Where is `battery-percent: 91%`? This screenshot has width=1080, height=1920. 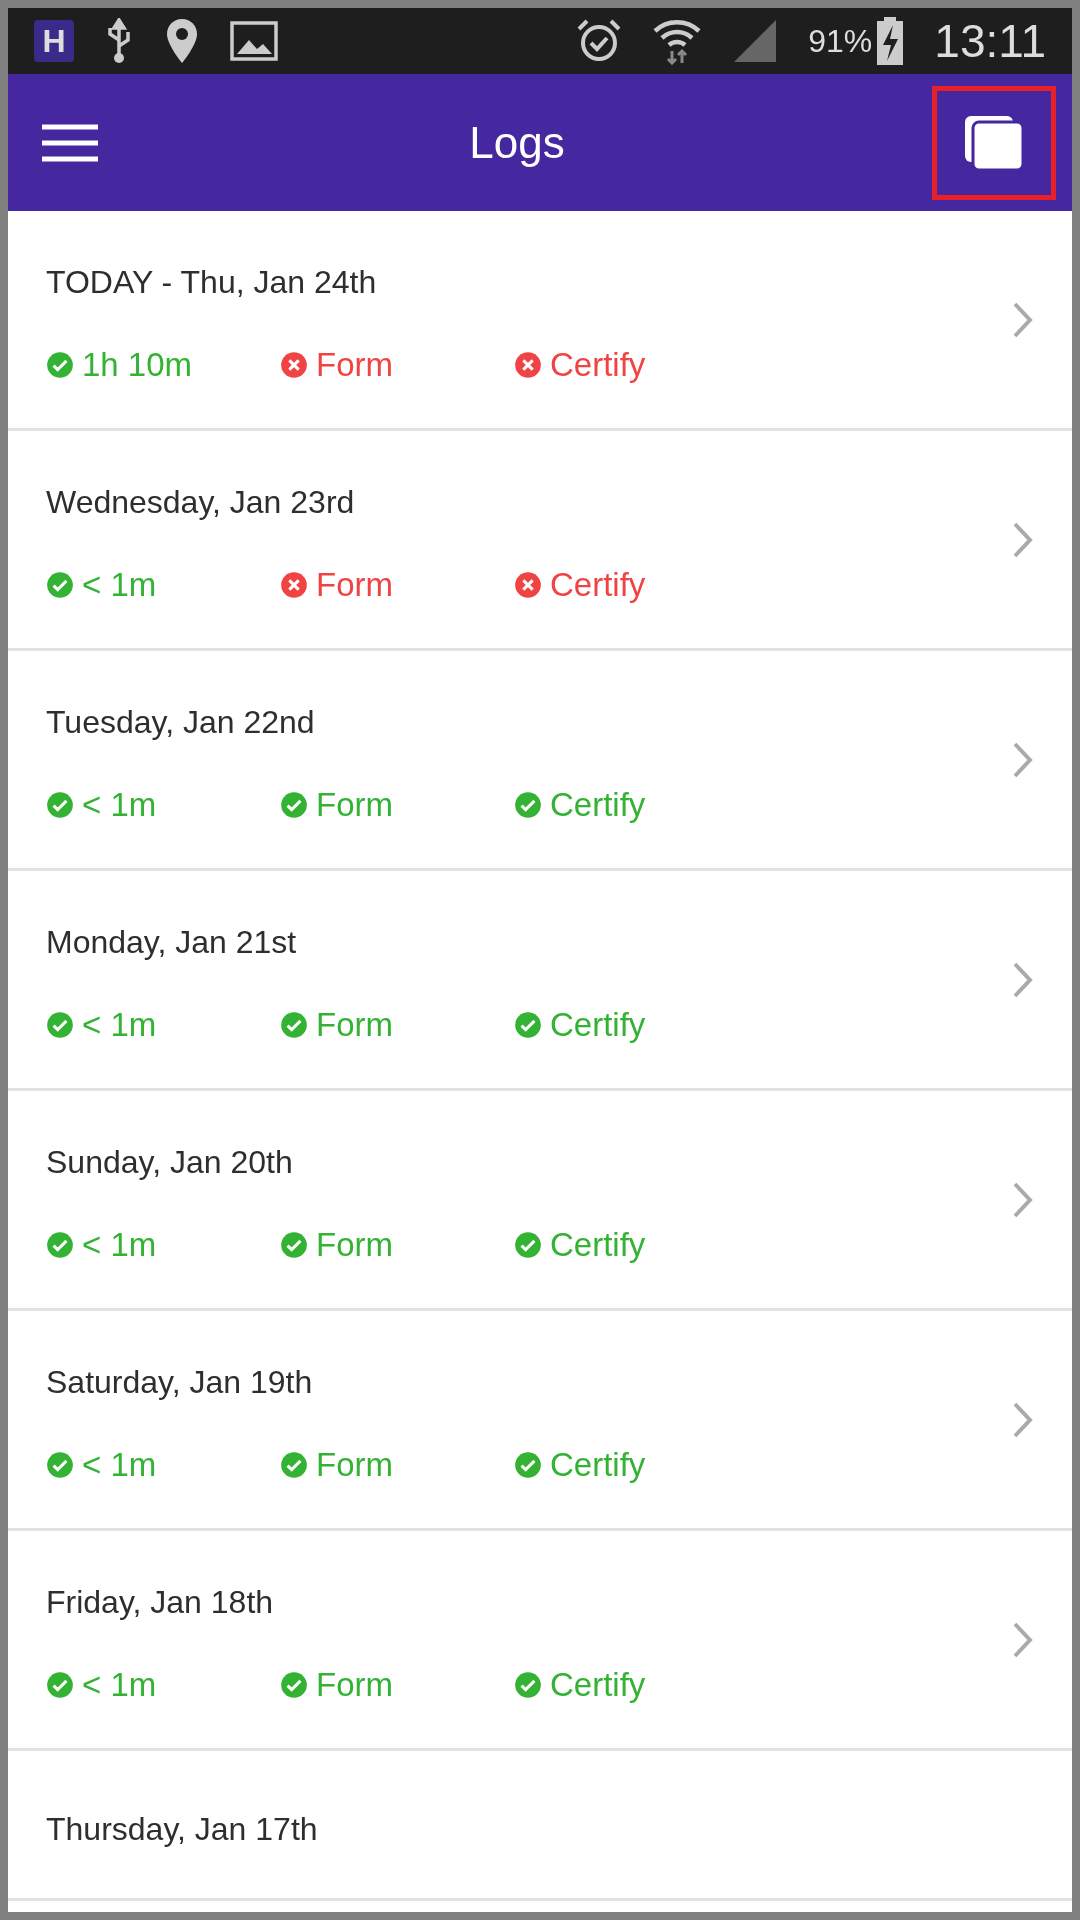
battery-percent: 91% is located at coordinates (840, 41).